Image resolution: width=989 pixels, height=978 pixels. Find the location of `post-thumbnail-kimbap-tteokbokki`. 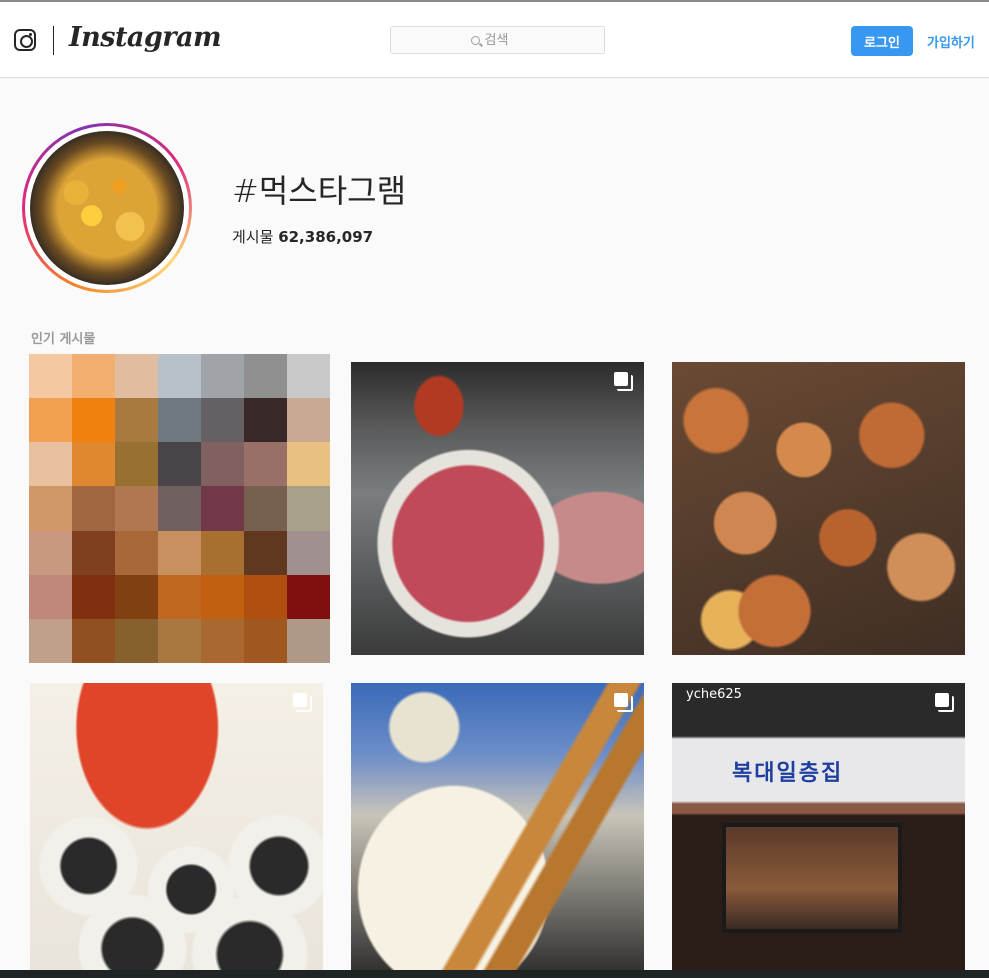

post-thumbnail-kimbap-tteokbokki is located at coordinates (176, 830).